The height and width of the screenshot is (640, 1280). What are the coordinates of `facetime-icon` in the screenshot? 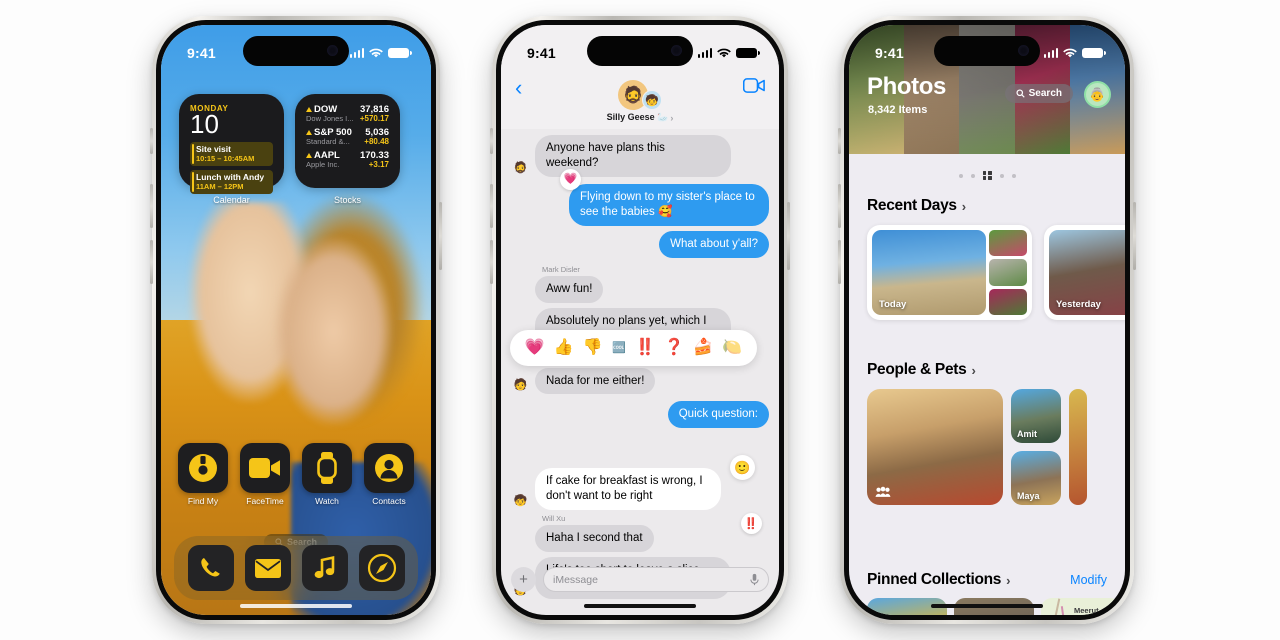 It's located at (265, 468).